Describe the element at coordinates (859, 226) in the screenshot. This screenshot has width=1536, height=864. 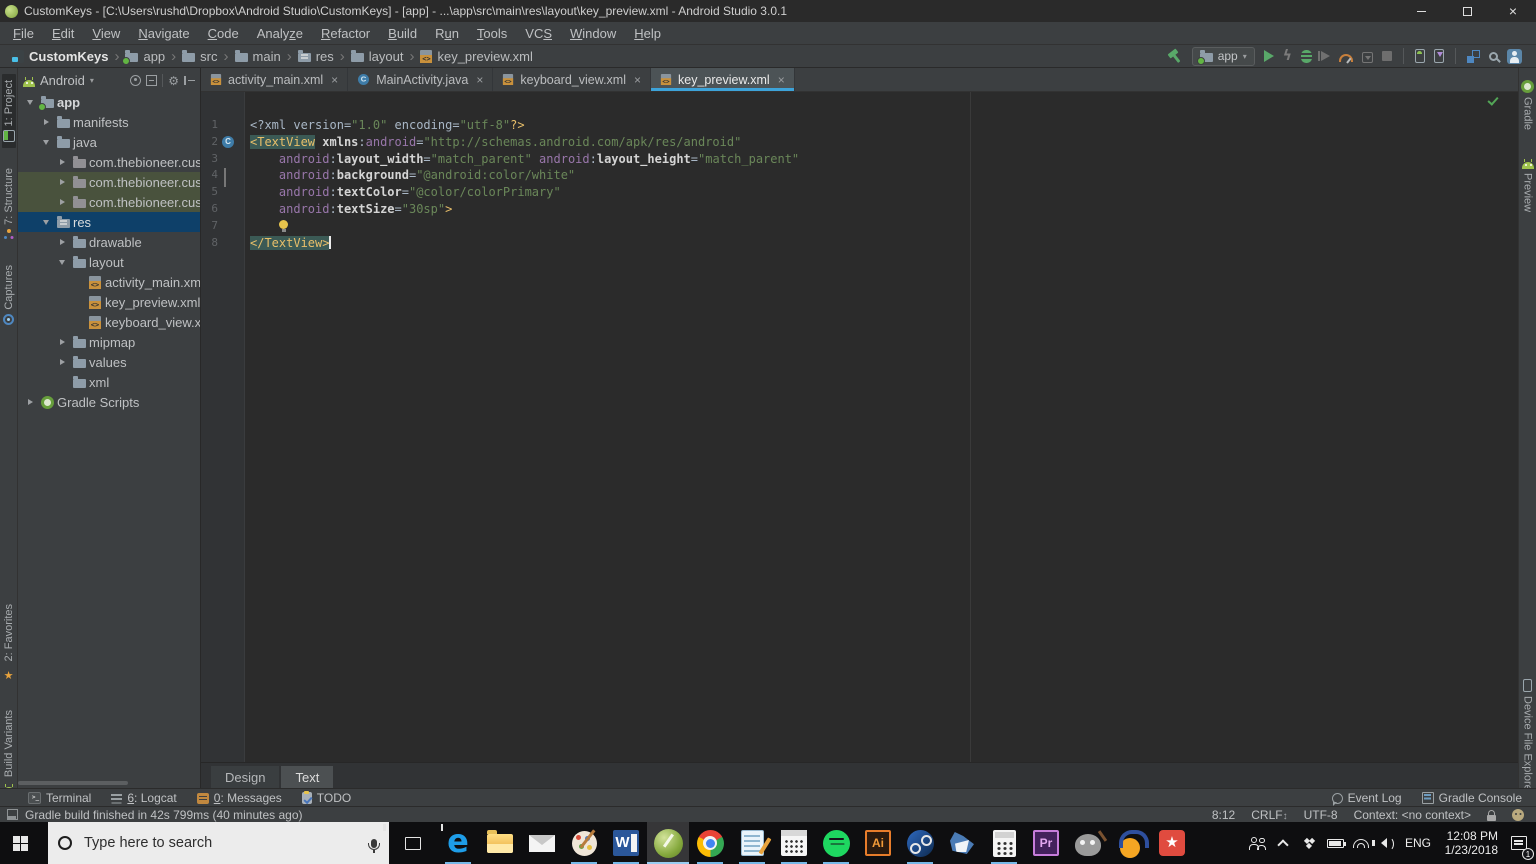
I see `code-line-7: 7` at that location.